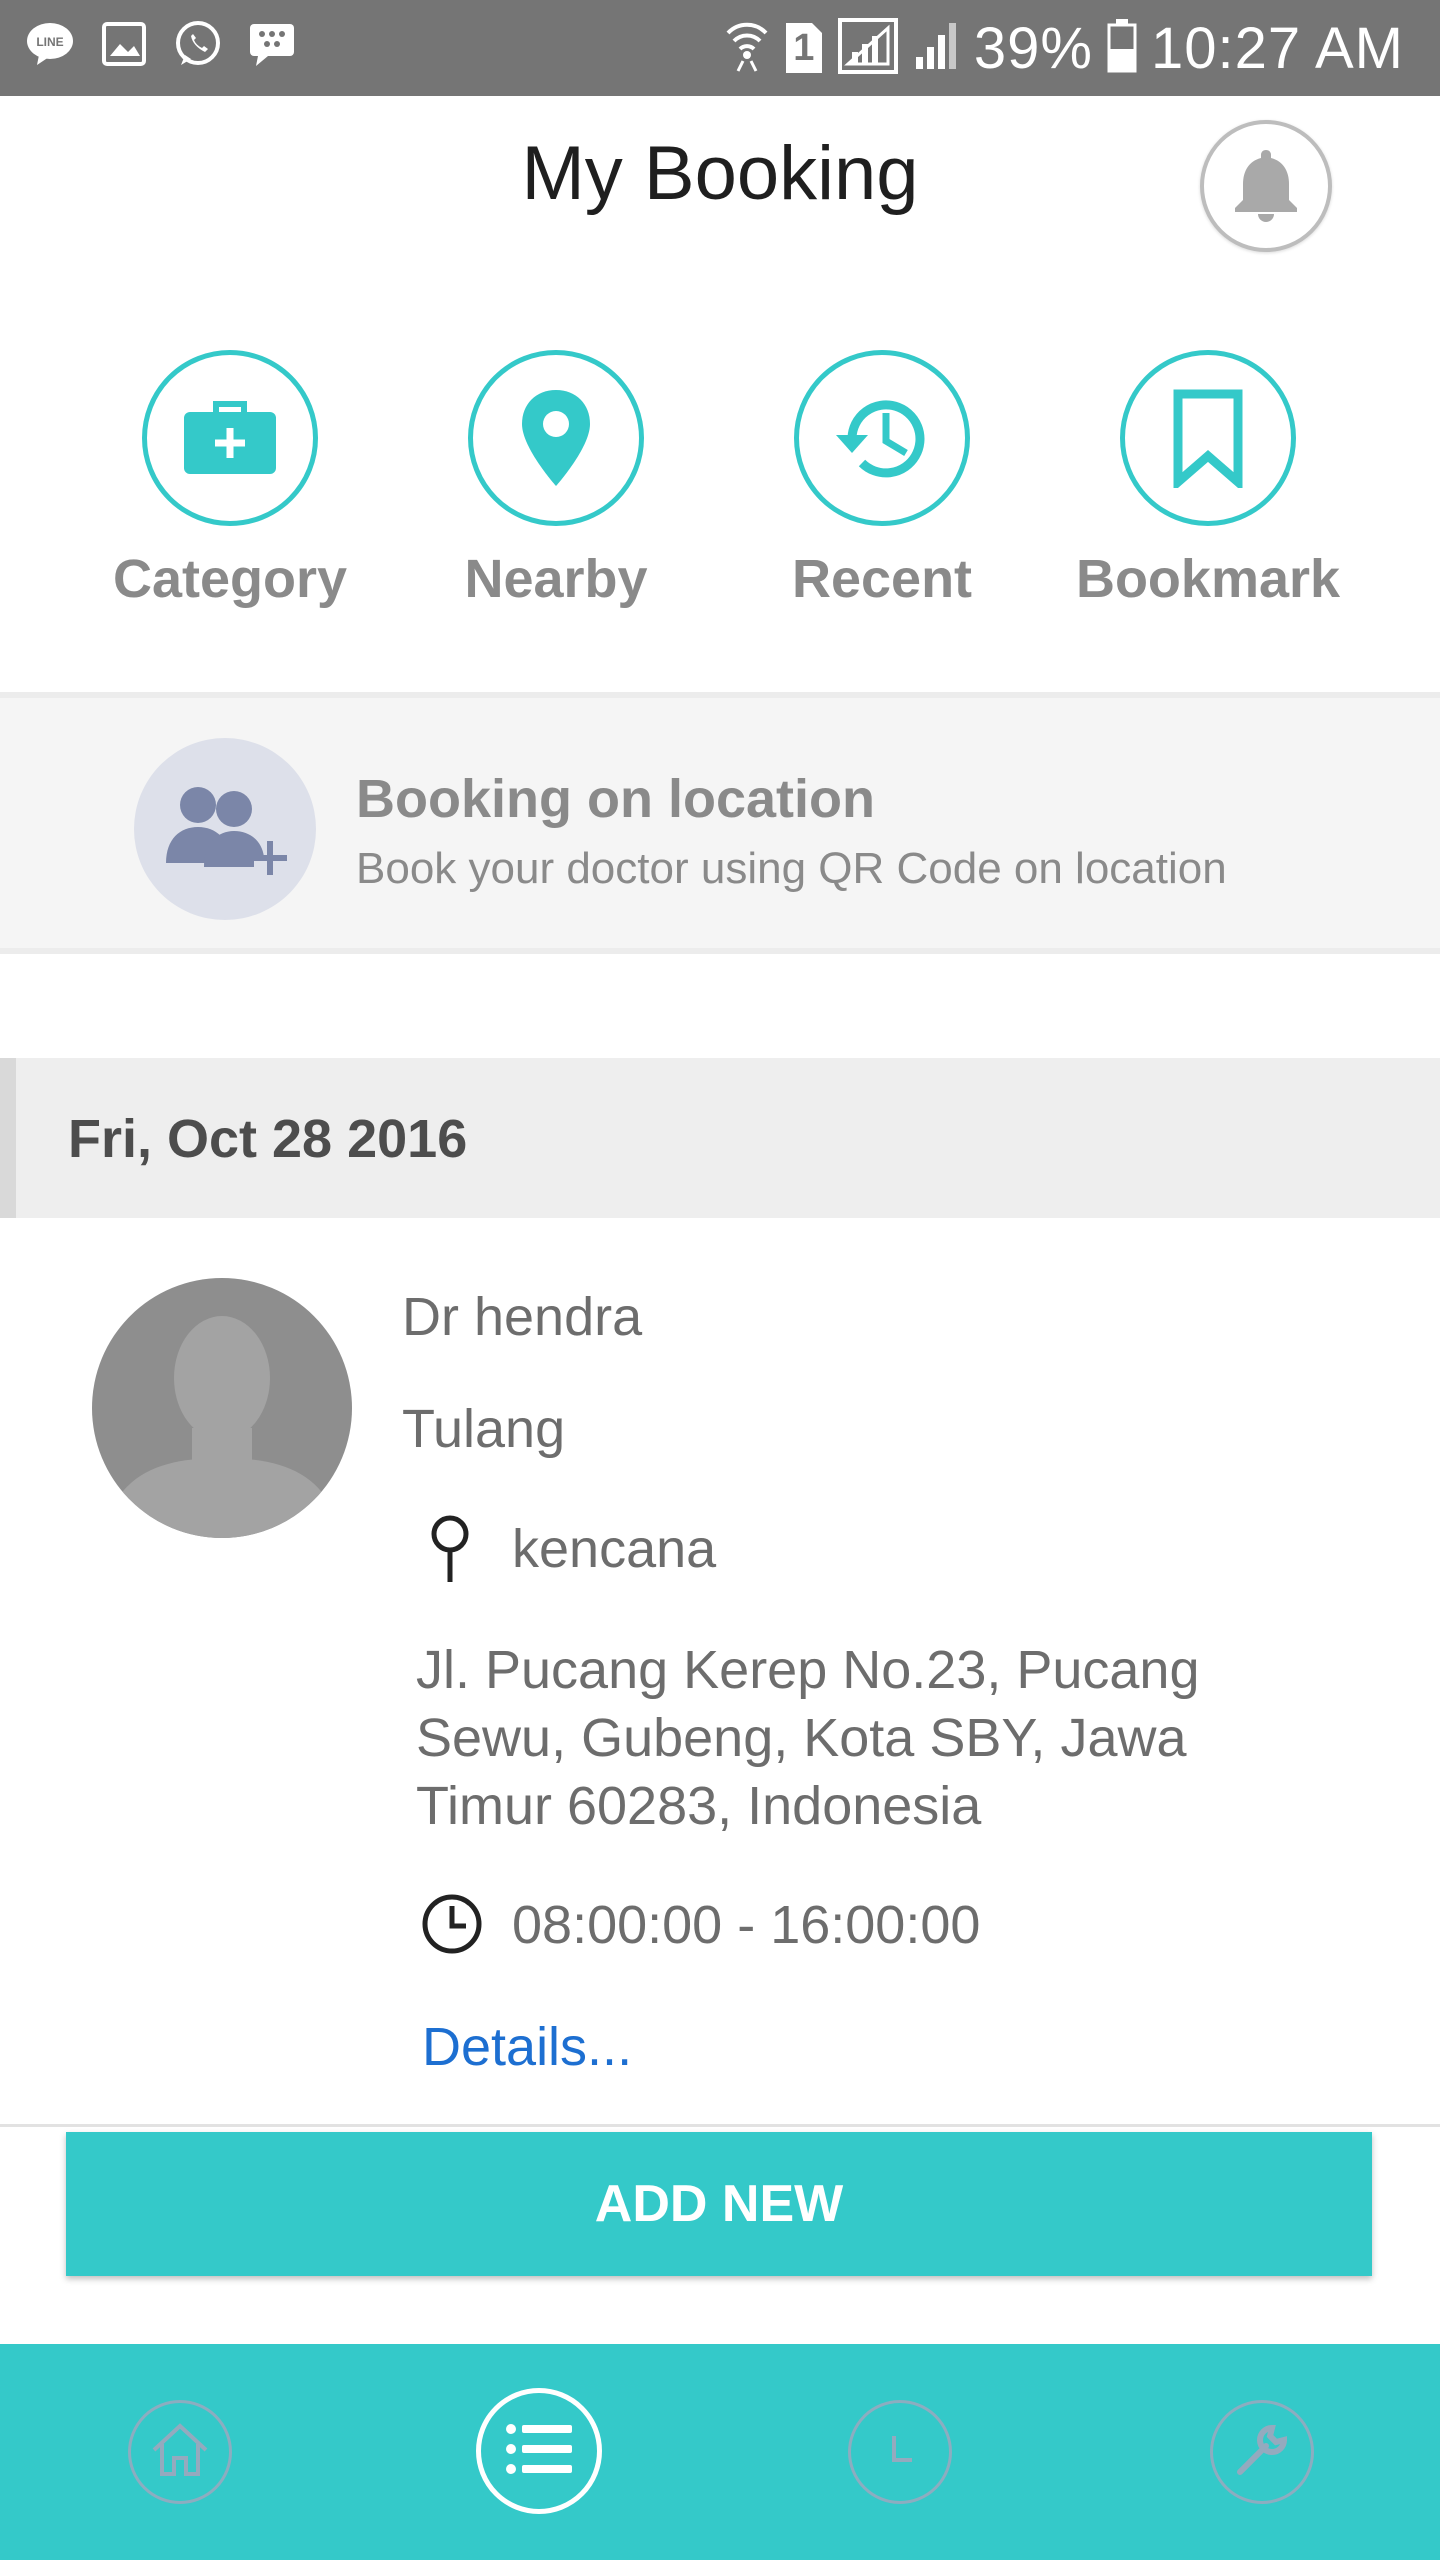 This screenshot has width=1440, height=2560. Describe the element at coordinates (746, 1925) in the screenshot. I see `practice-hours: 08:00:00 - 16:00:00` at that location.